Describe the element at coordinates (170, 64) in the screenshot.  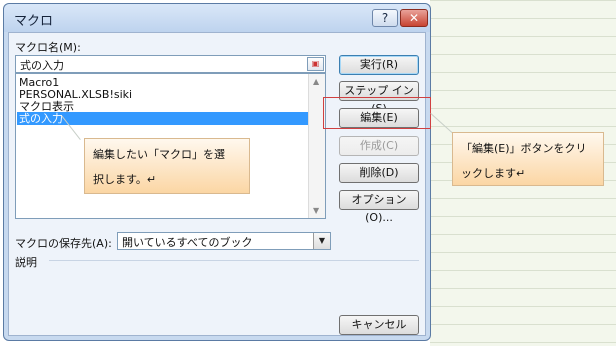
I see `macro-name-input: 式の入力` at that location.